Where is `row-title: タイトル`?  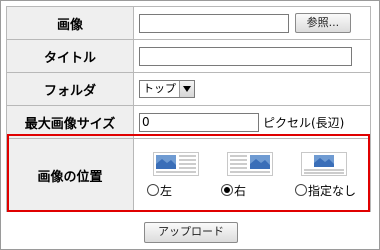
row-title: タイトル is located at coordinates (188, 56).